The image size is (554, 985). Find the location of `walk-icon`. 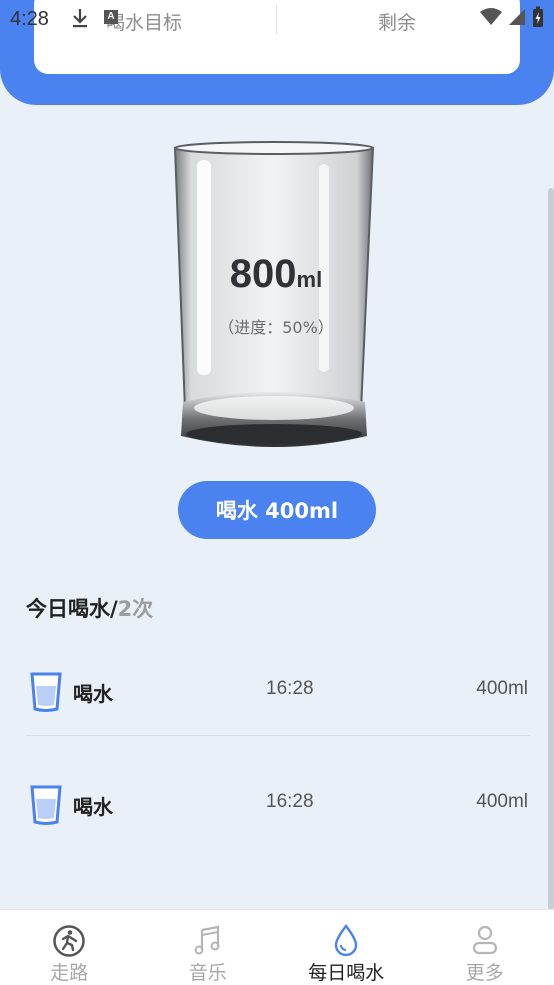

walk-icon is located at coordinates (69, 943).